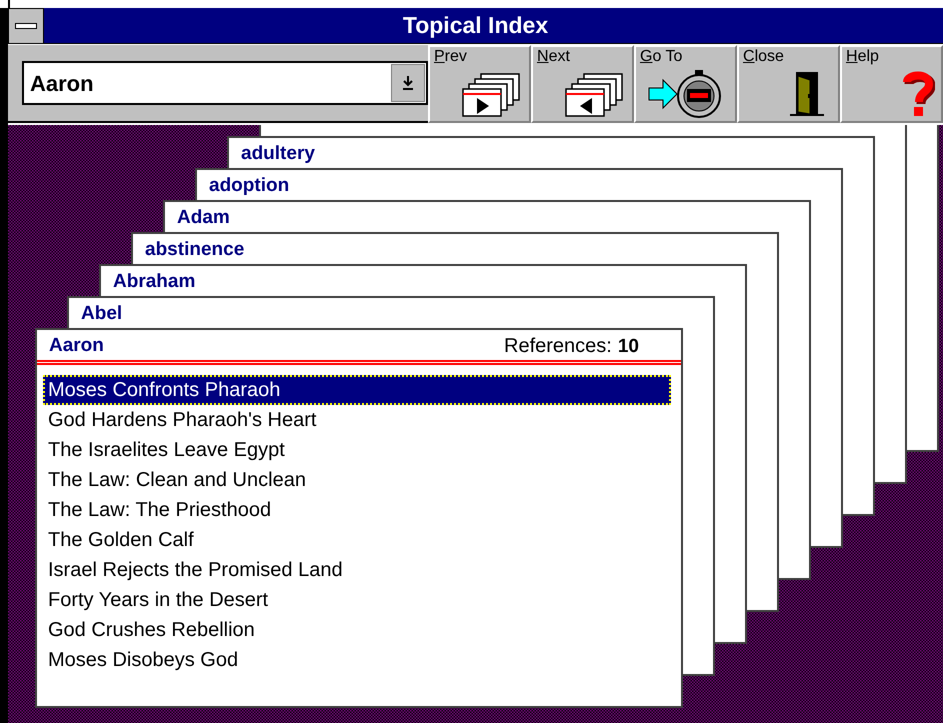 This screenshot has width=943, height=723. What do you see at coordinates (357, 570) in the screenshot?
I see `reference-item: Israel Rejects the Promised Land` at bounding box center [357, 570].